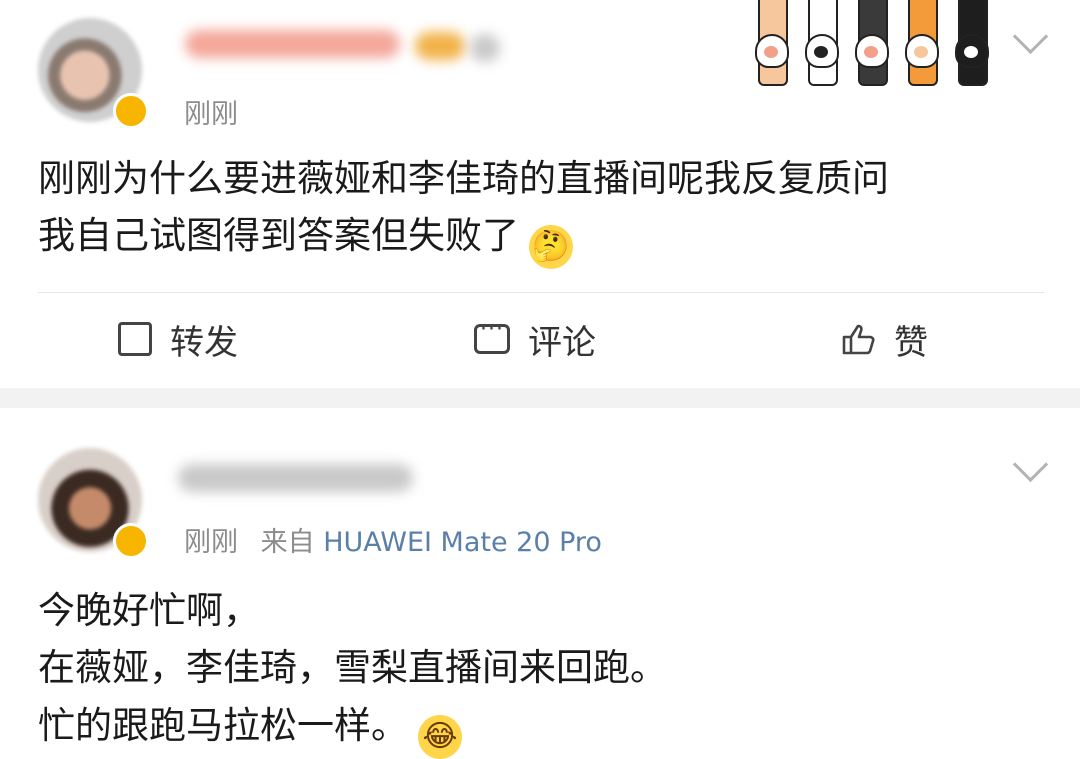 The height and width of the screenshot is (759, 1080). I want to click on chevron-down-icon, so click(1030, 36).